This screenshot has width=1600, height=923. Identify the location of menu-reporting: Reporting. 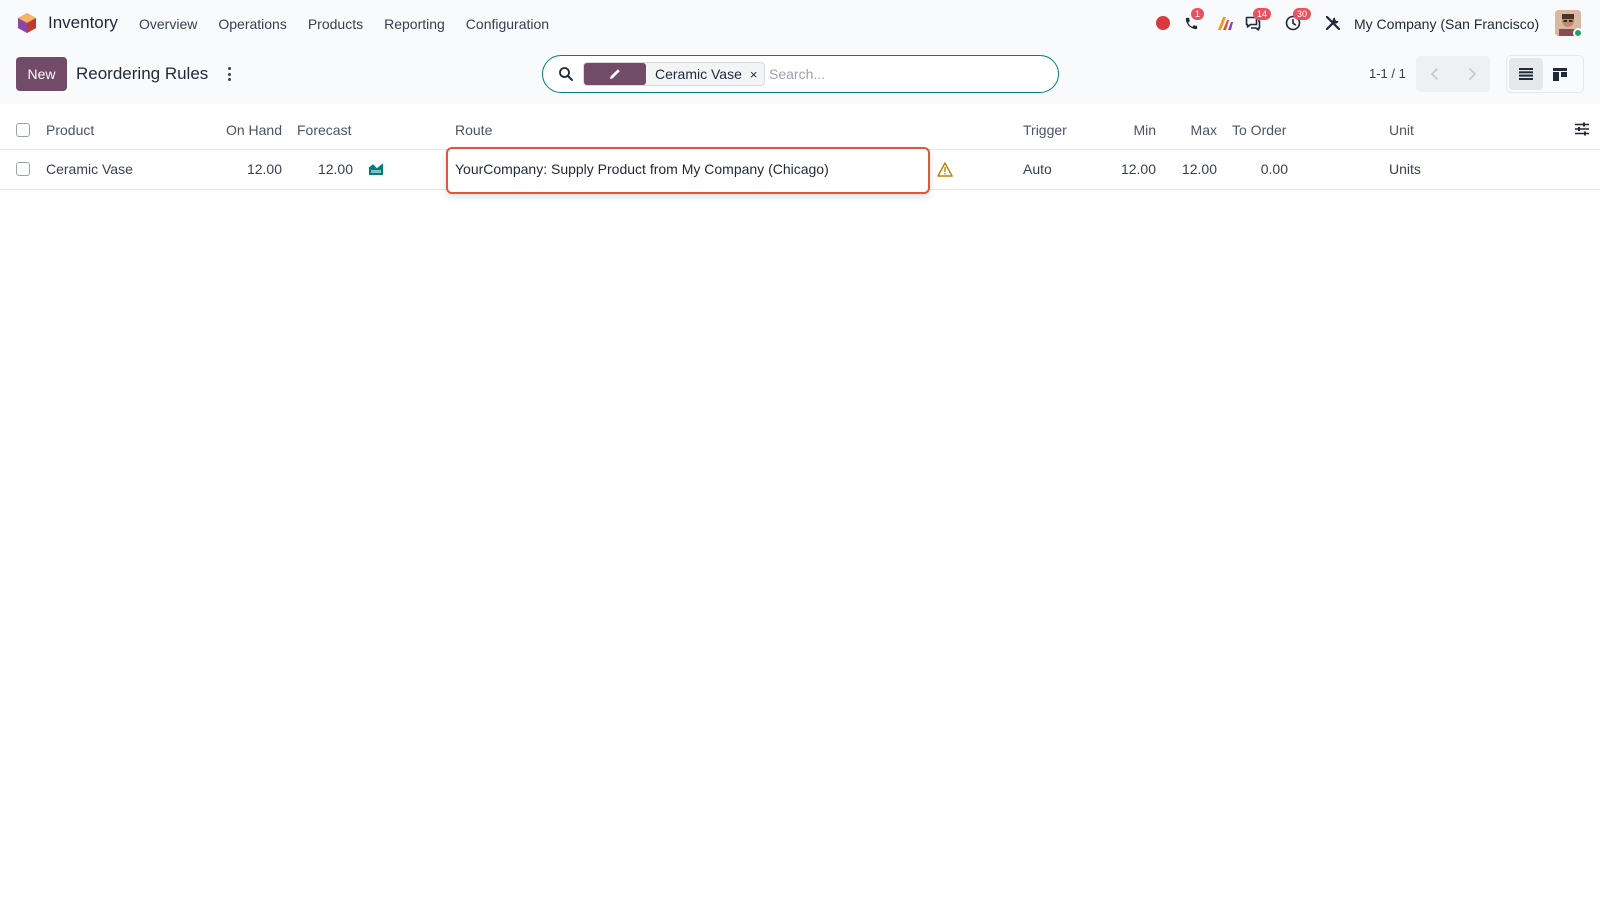
(414, 24).